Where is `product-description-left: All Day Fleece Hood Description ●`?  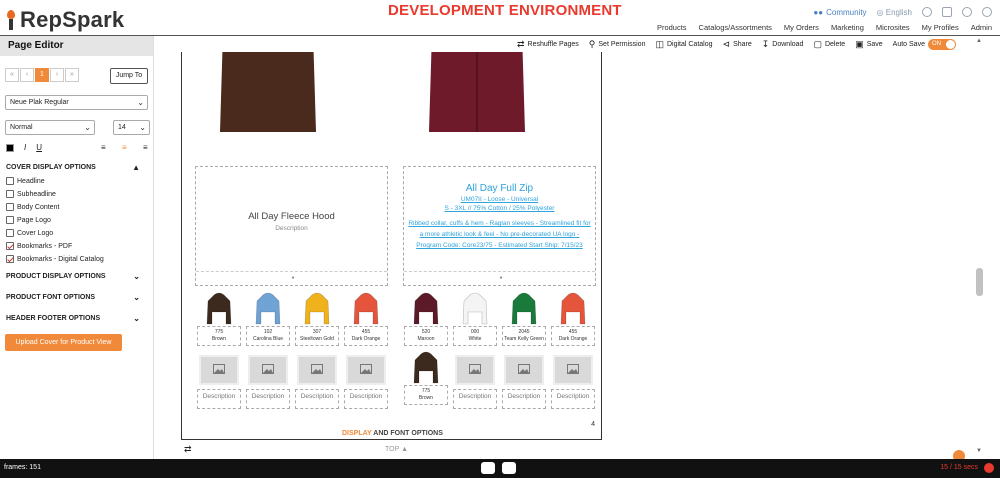
product-description-left: All Day Fleece Hood Description ● is located at coordinates (291, 226).